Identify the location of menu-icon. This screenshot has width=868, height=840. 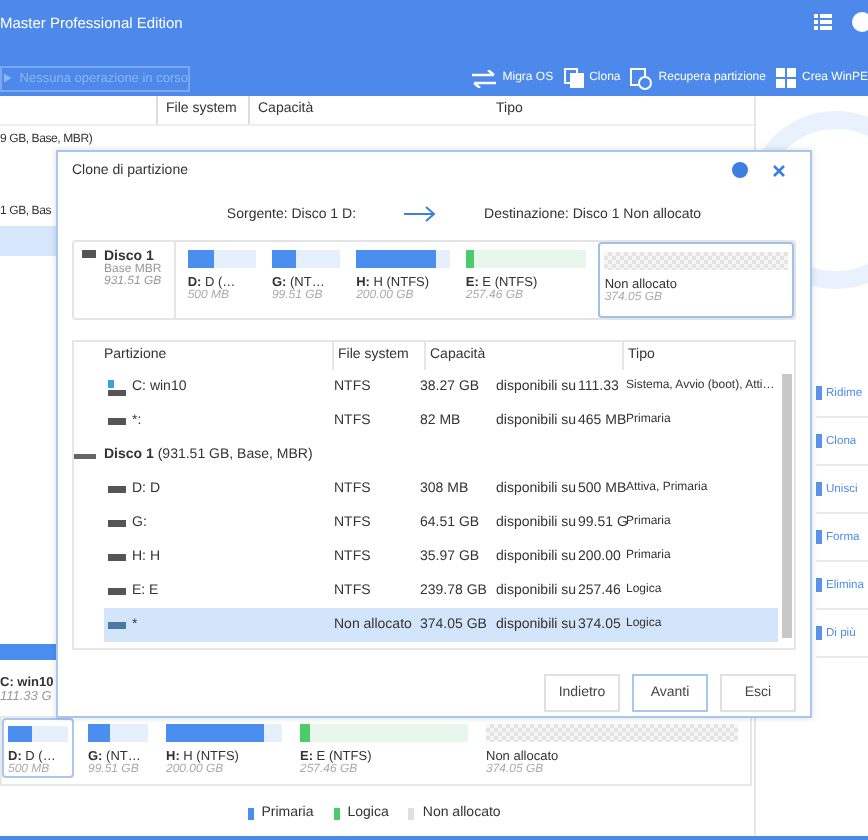
(823, 22).